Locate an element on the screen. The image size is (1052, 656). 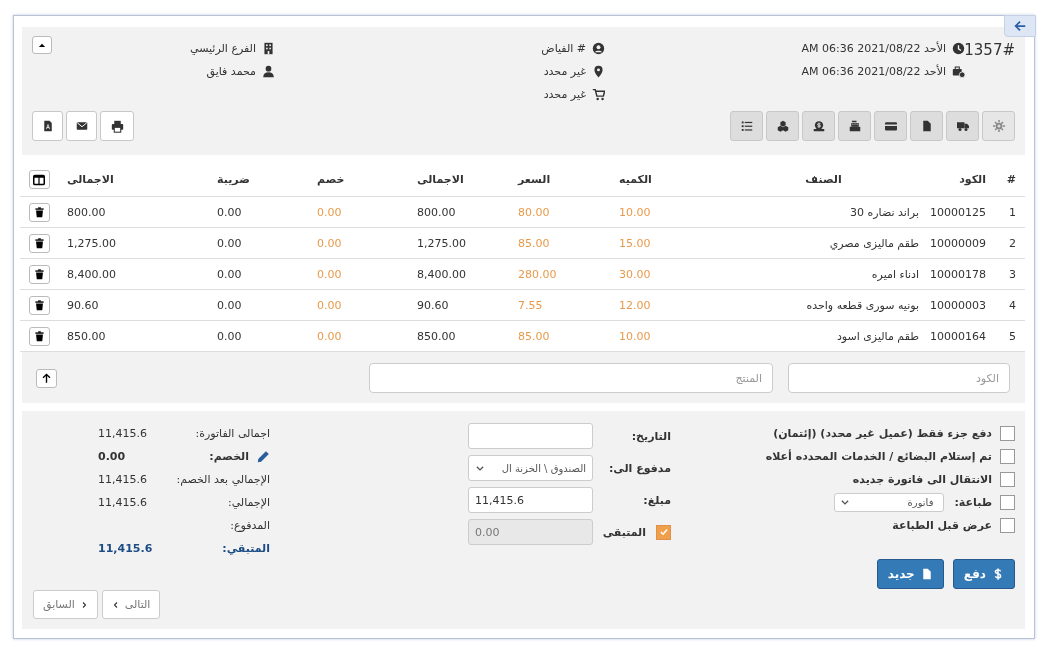
previous-button: السابق is located at coordinates (65, 604).